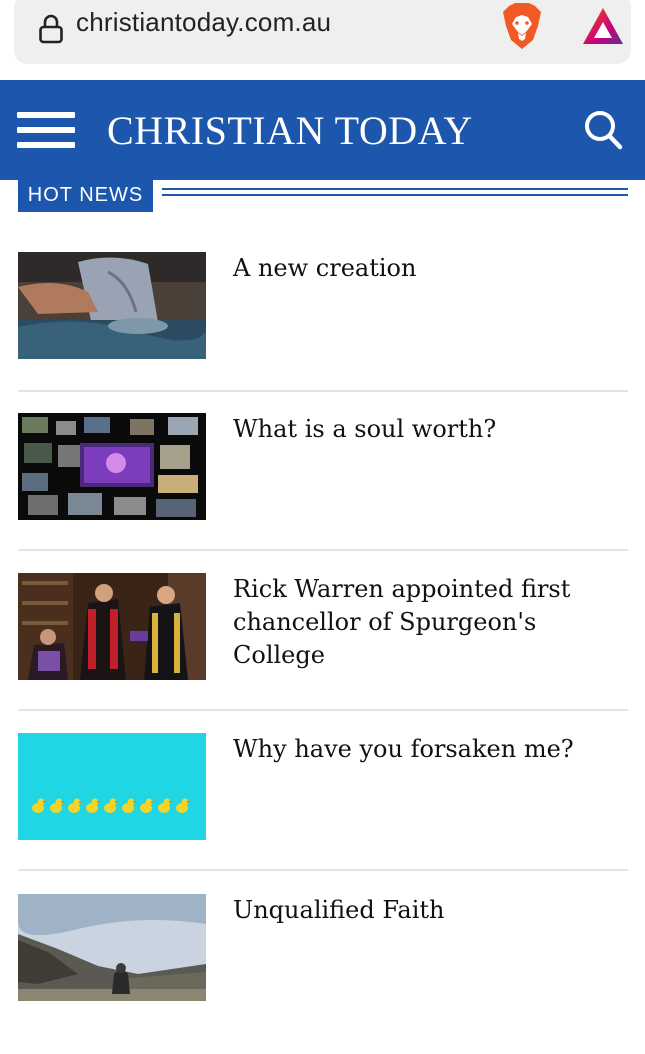 This screenshot has height=1054, width=645. I want to click on section-label-hot-news: HOT NEWS, so click(85, 196).